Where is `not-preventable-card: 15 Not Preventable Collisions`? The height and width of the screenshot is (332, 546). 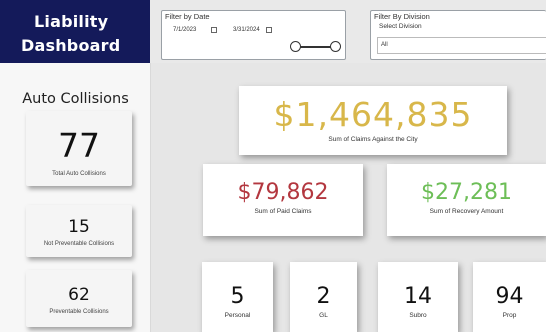 not-preventable-card: 15 Not Preventable Collisions is located at coordinates (79, 231).